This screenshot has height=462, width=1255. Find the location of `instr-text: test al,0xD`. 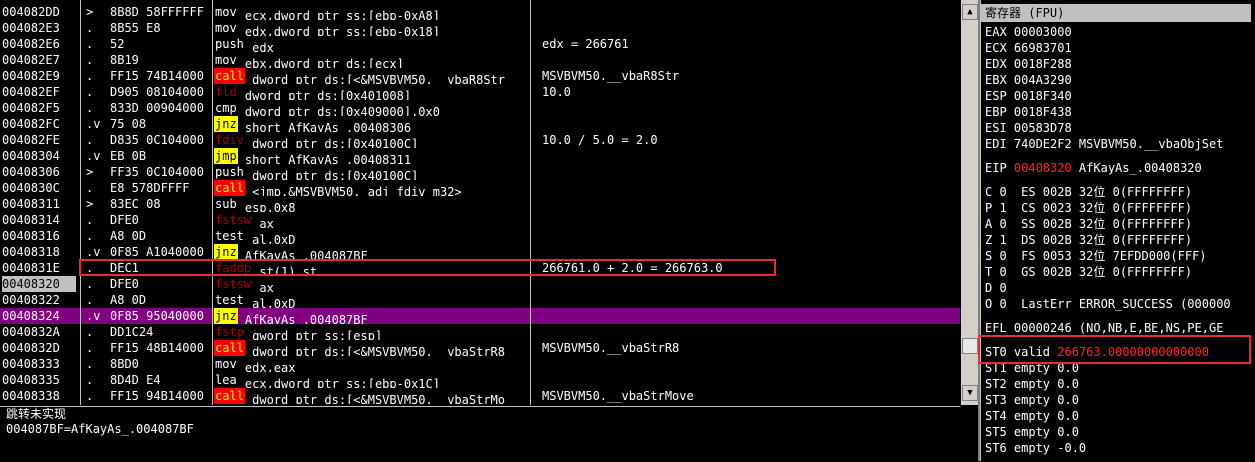

instr-text: test al,0xD is located at coordinates (372, 300).